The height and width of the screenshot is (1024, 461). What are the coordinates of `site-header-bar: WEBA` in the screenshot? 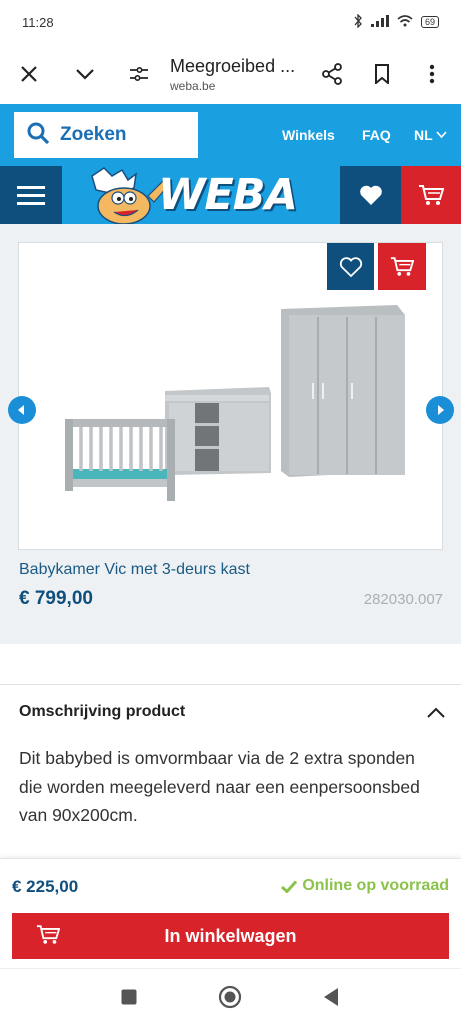 It's located at (230, 195).